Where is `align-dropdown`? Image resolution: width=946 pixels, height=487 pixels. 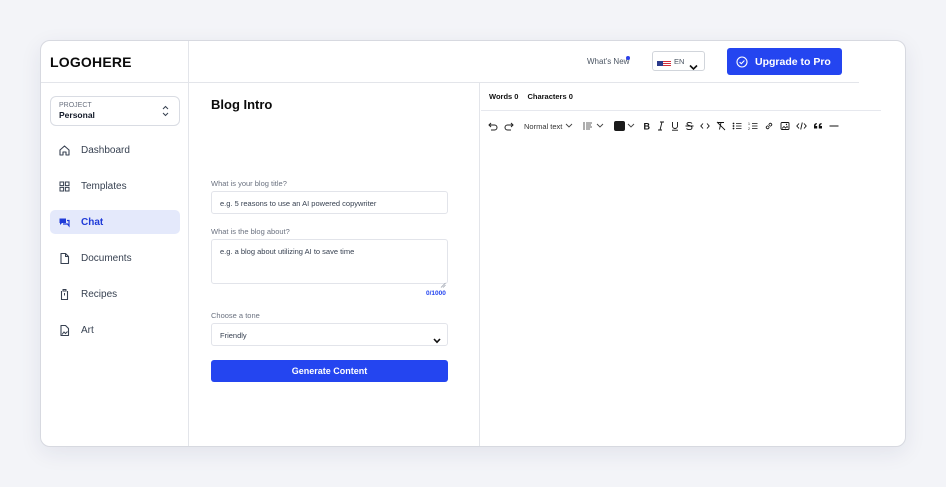
align-dropdown is located at coordinates (593, 126).